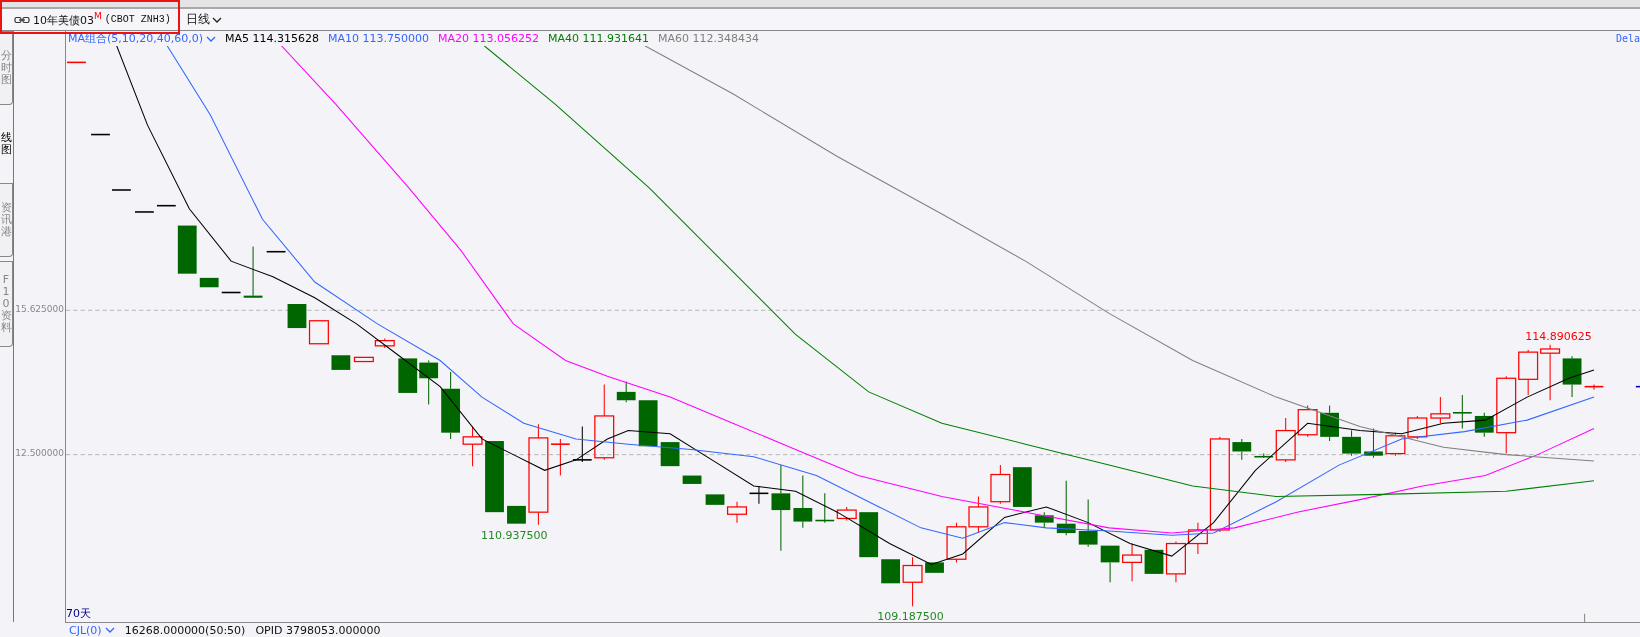  Describe the element at coordinates (1558, 336) in the screenshot. I see `price-label: 114.890625` at that location.